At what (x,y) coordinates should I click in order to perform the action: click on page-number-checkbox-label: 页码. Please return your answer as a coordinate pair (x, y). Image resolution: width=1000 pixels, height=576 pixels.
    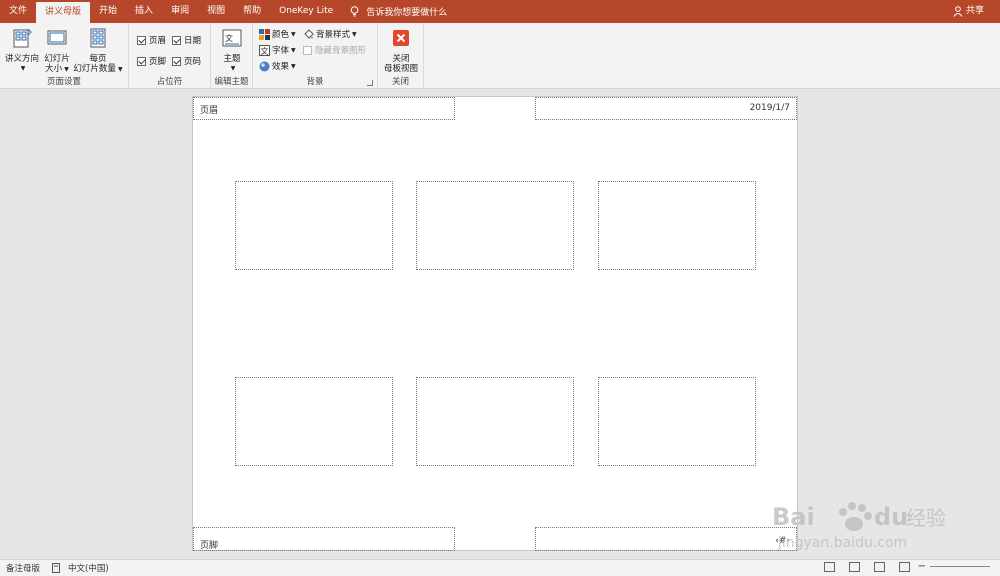
    Looking at the image, I should click on (193, 62).